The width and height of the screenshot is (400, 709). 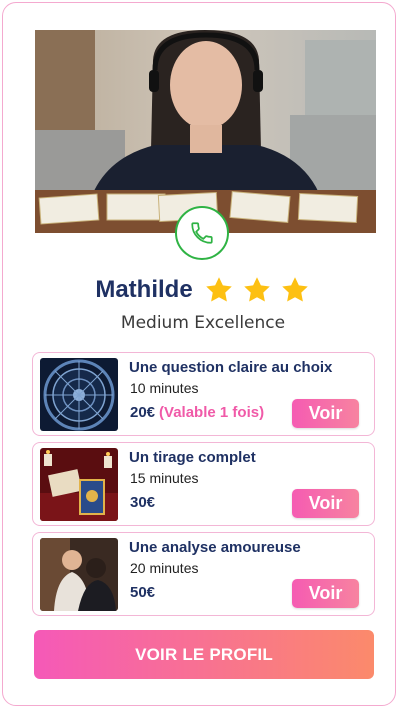 I want to click on offer-card: Un tirage complet 15 minutes 30€ Voir, so click(x=203, y=484).